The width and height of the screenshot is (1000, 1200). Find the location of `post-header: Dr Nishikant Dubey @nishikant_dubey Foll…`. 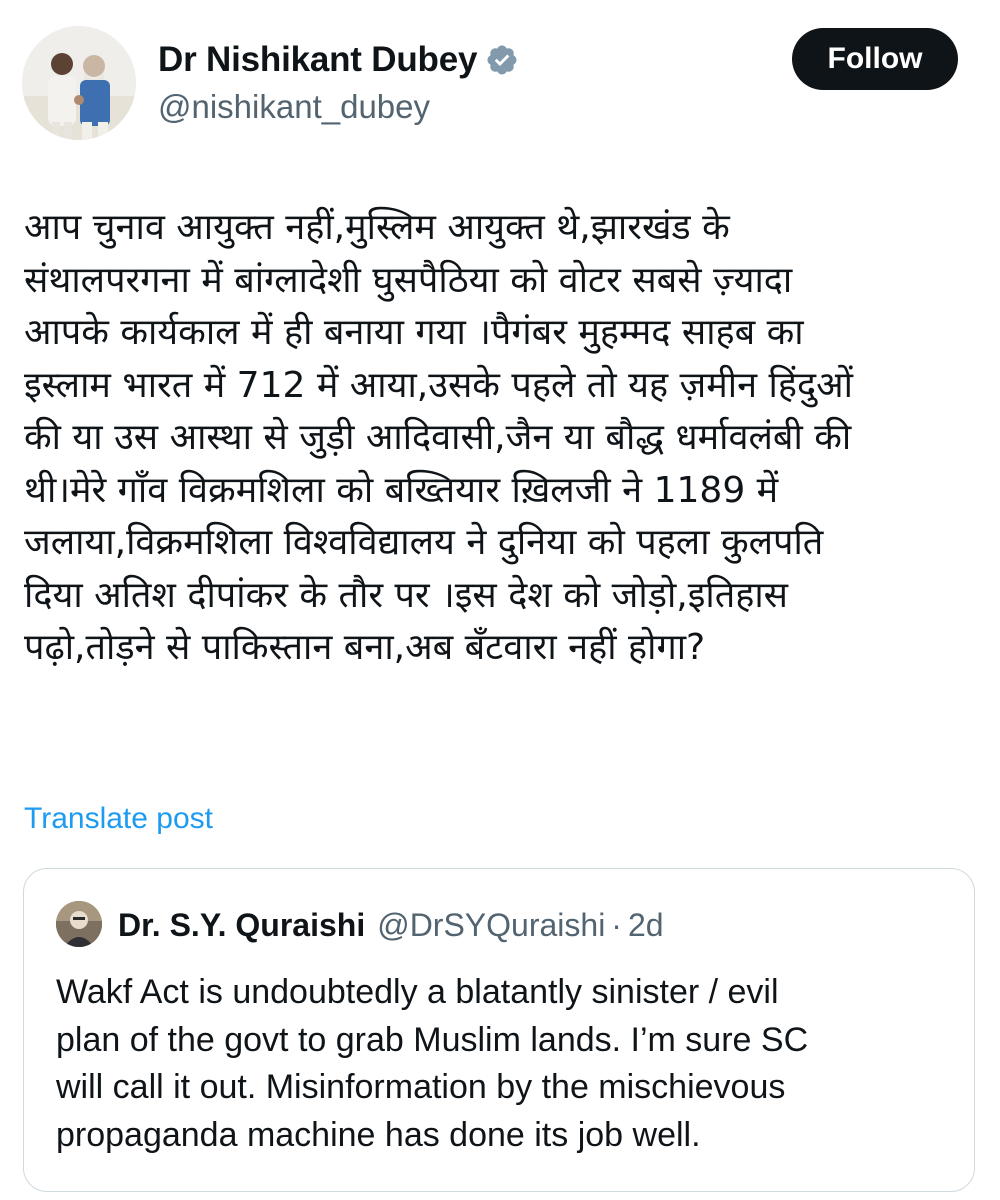

post-header: Dr Nishikant Dubey @nishikant_dubey Foll… is located at coordinates (500, 75).